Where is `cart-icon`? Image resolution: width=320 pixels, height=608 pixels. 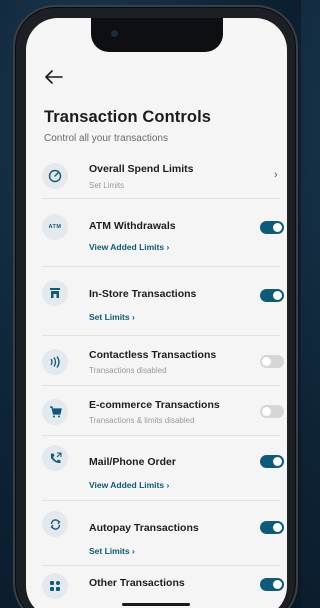
cart-icon is located at coordinates (55, 412).